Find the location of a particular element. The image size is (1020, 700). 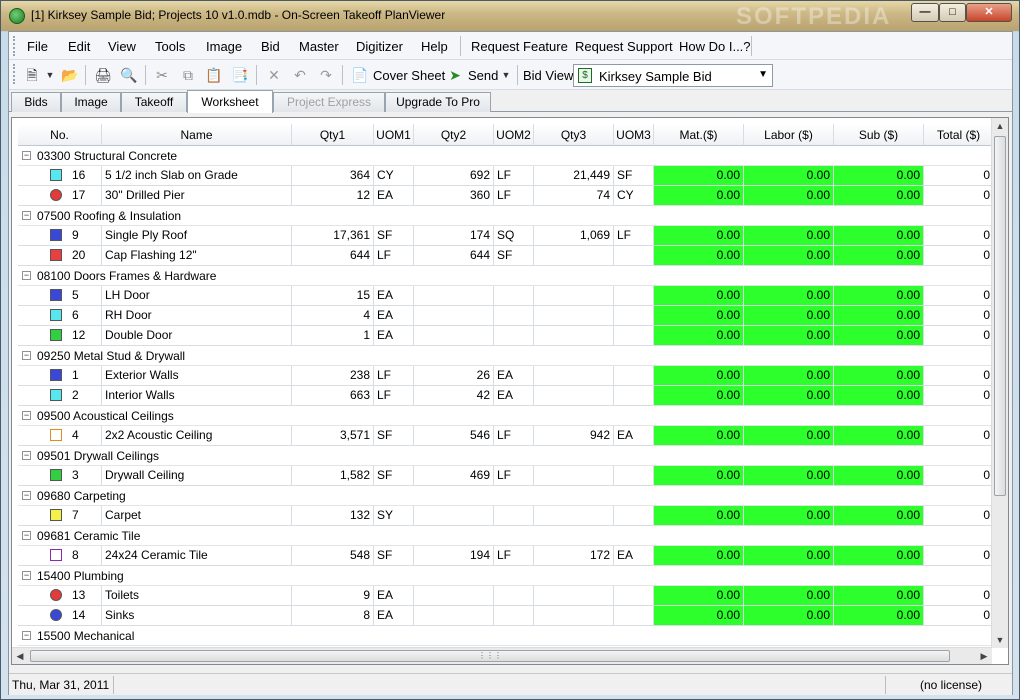

cell-uom3: CY is located at coordinates (634, 196).